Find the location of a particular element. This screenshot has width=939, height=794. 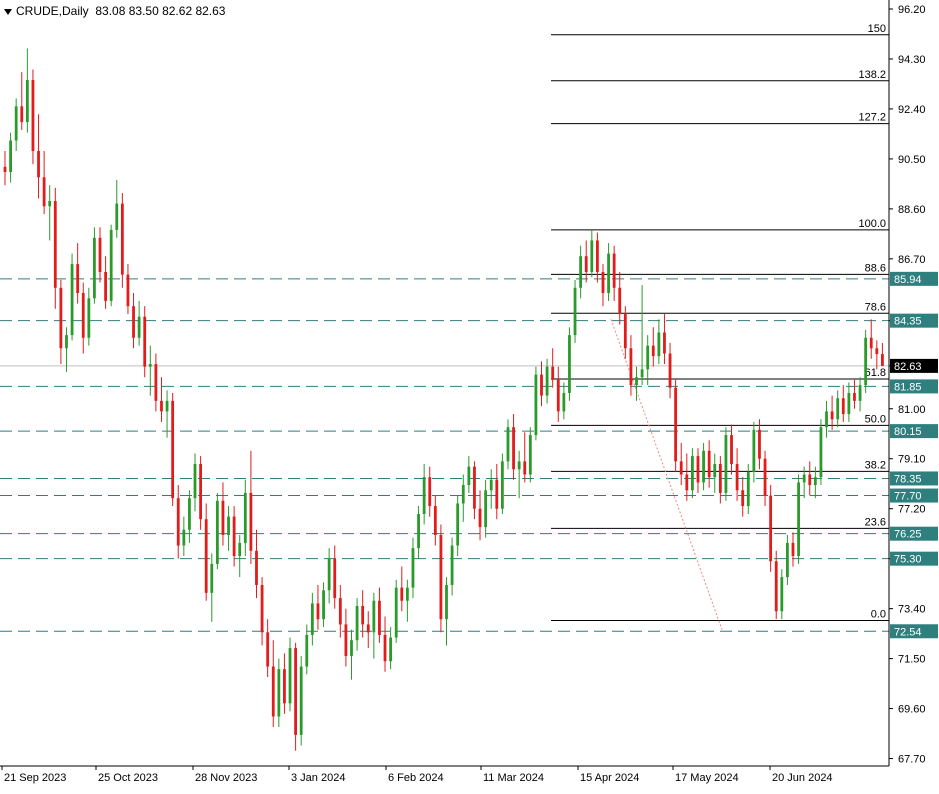

price-tick-label: 71.50 is located at coordinates (912, 660).